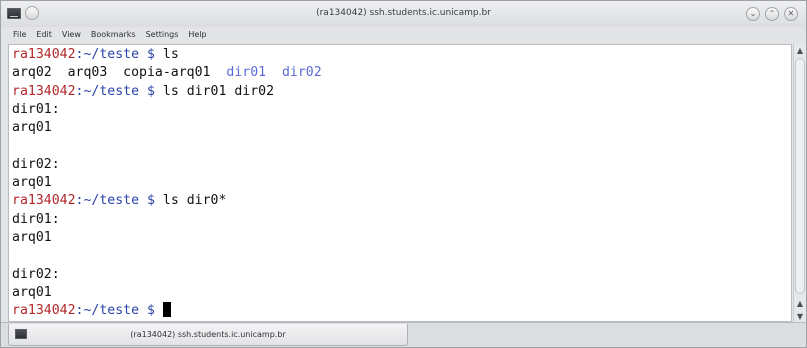 The width and height of the screenshot is (807, 348). I want to click on text-cursor, so click(166, 310).